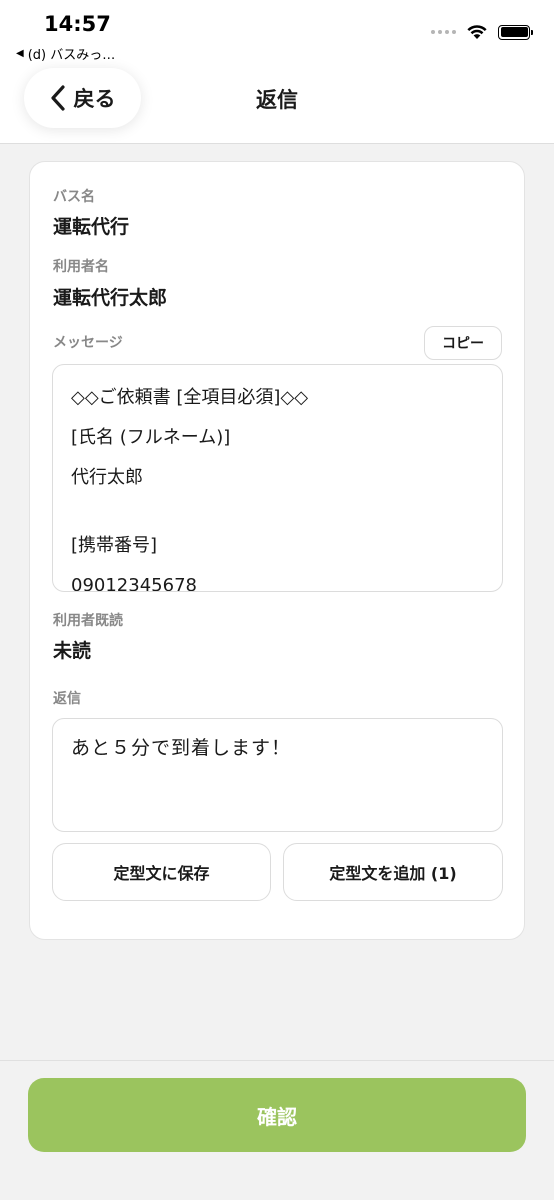  What do you see at coordinates (91, 227) in the screenshot?
I see `bus-name-value: 運転代行` at bounding box center [91, 227].